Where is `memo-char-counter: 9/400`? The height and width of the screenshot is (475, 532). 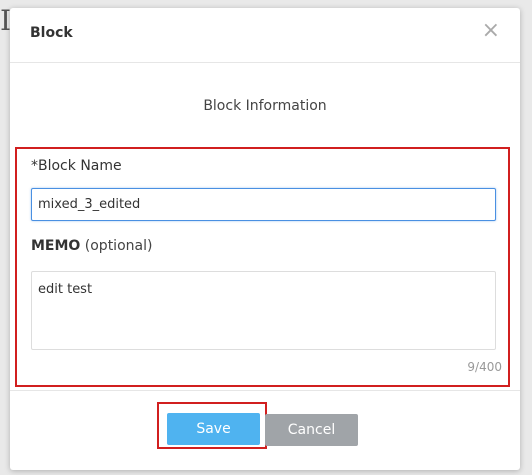 memo-char-counter: 9/400 is located at coordinates (484, 367).